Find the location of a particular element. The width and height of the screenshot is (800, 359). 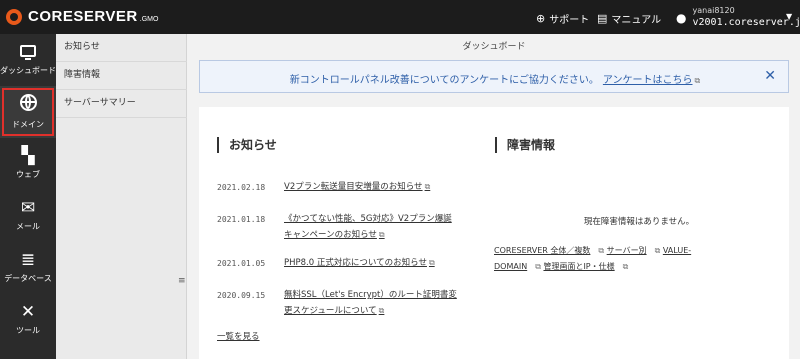

fault-link-per-server: サーバー別 is located at coordinates (627, 250).